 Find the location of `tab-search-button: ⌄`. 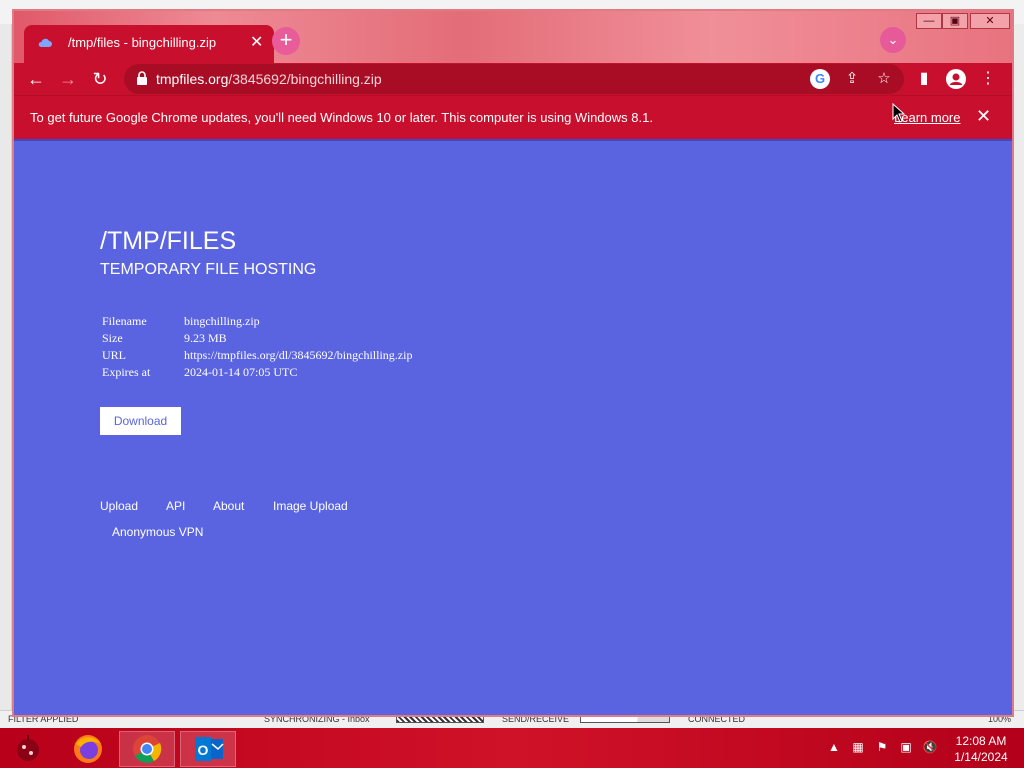

tab-search-button: ⌄ is located at coordinates (893, 40).